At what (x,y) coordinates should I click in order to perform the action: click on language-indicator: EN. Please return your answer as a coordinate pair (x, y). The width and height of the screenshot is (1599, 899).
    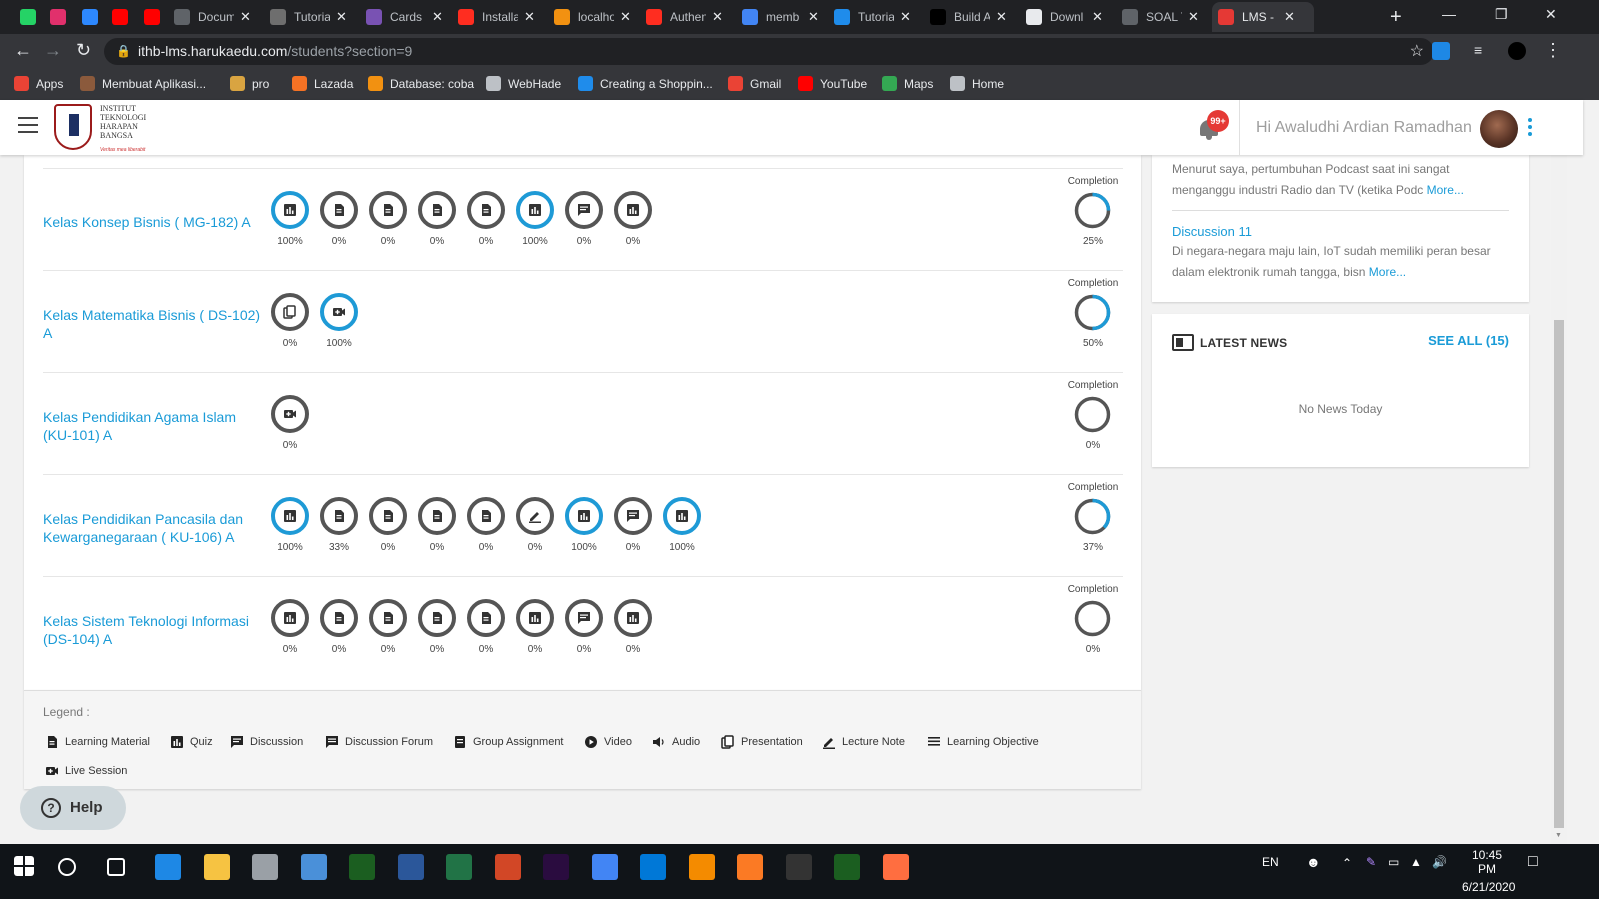
    Looking at the image, I should click on (1270, 862).